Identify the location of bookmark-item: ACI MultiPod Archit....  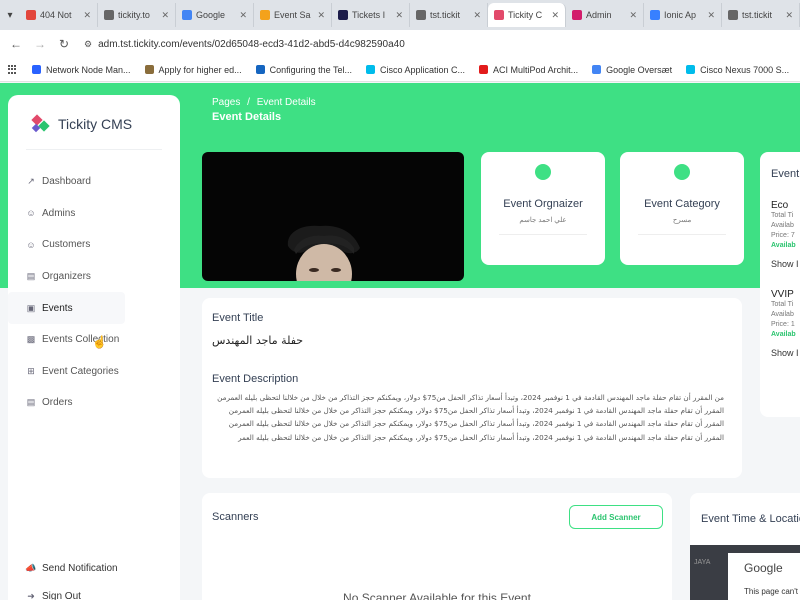
(528, 70).